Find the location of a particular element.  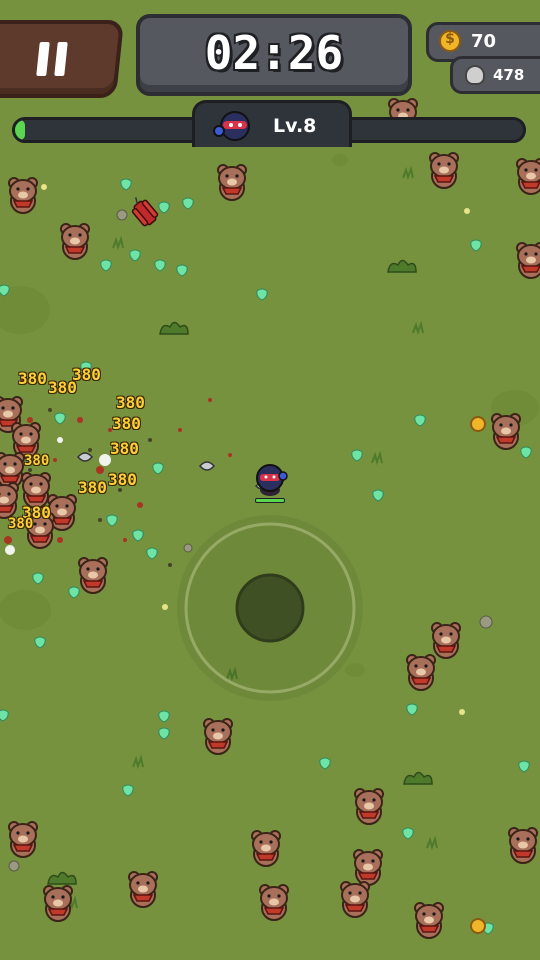

virtual-joystick is located at coordinates (270, 608).